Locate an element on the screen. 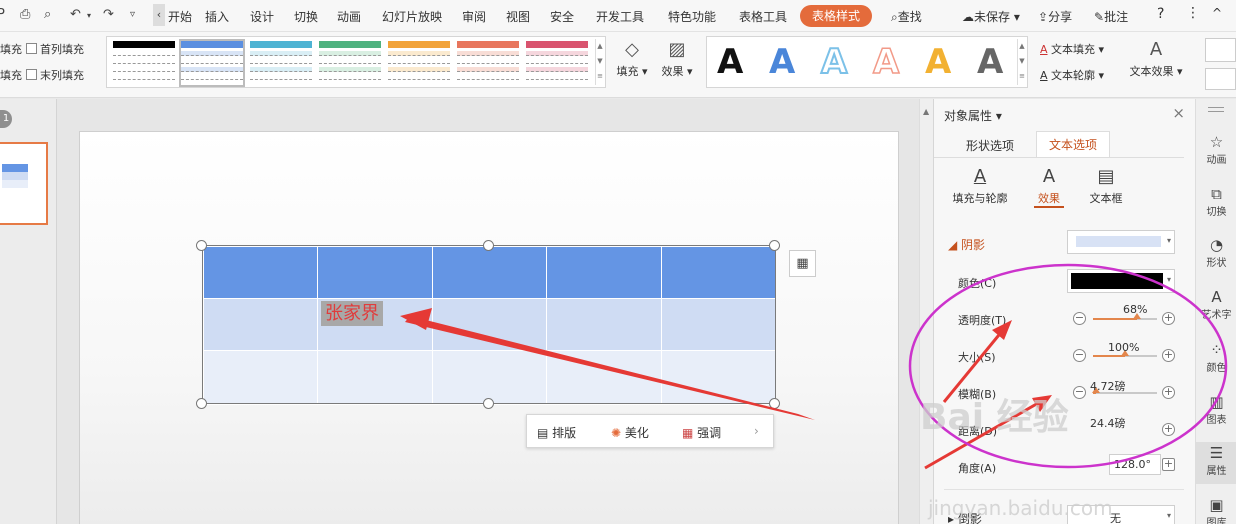  shadow-color-dropdown: ▾ is located at coordinates (1121, 281).